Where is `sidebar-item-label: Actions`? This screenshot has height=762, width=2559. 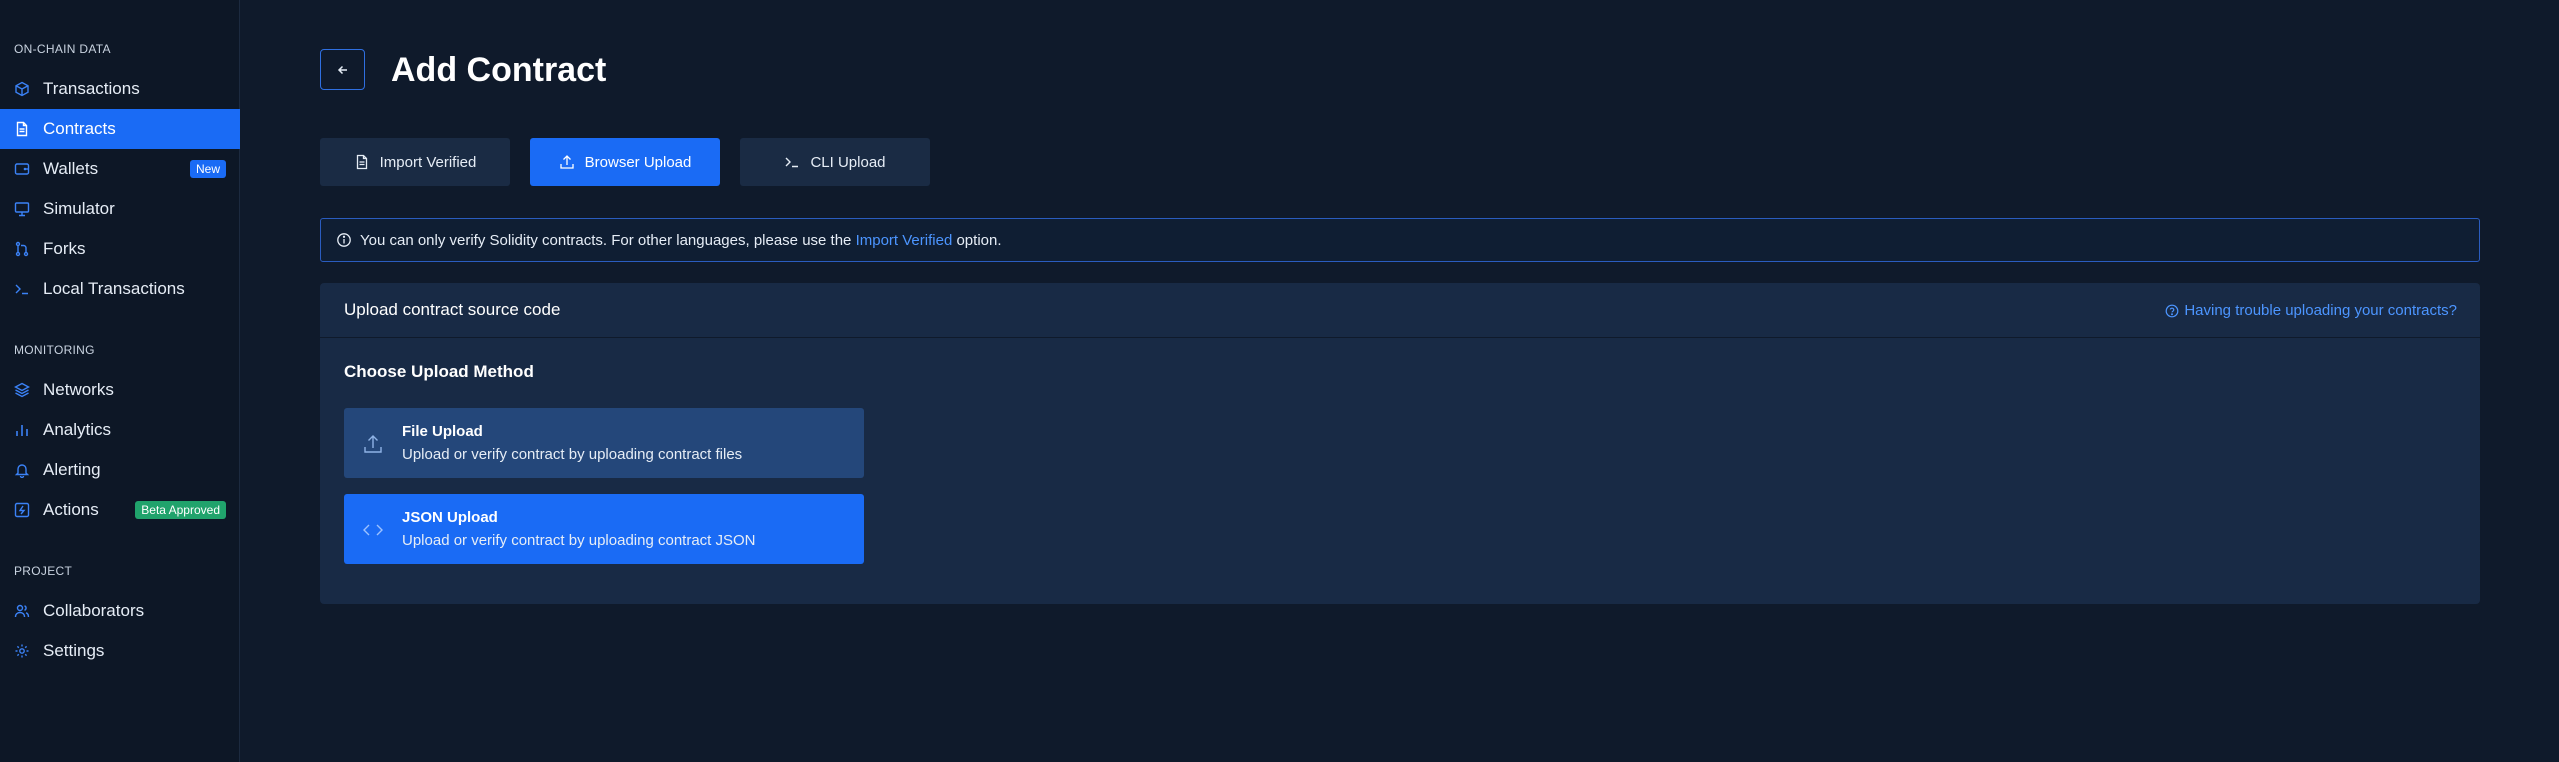
sidebar-item-label: Actions is located at coordinates (71, 509).